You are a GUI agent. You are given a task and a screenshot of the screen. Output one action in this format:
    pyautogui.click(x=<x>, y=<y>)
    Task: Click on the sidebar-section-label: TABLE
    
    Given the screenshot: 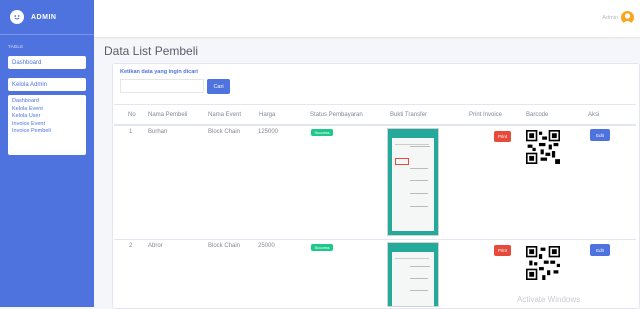 What is the action you would take?
    pyautogui.click(x=16, y=46)
    